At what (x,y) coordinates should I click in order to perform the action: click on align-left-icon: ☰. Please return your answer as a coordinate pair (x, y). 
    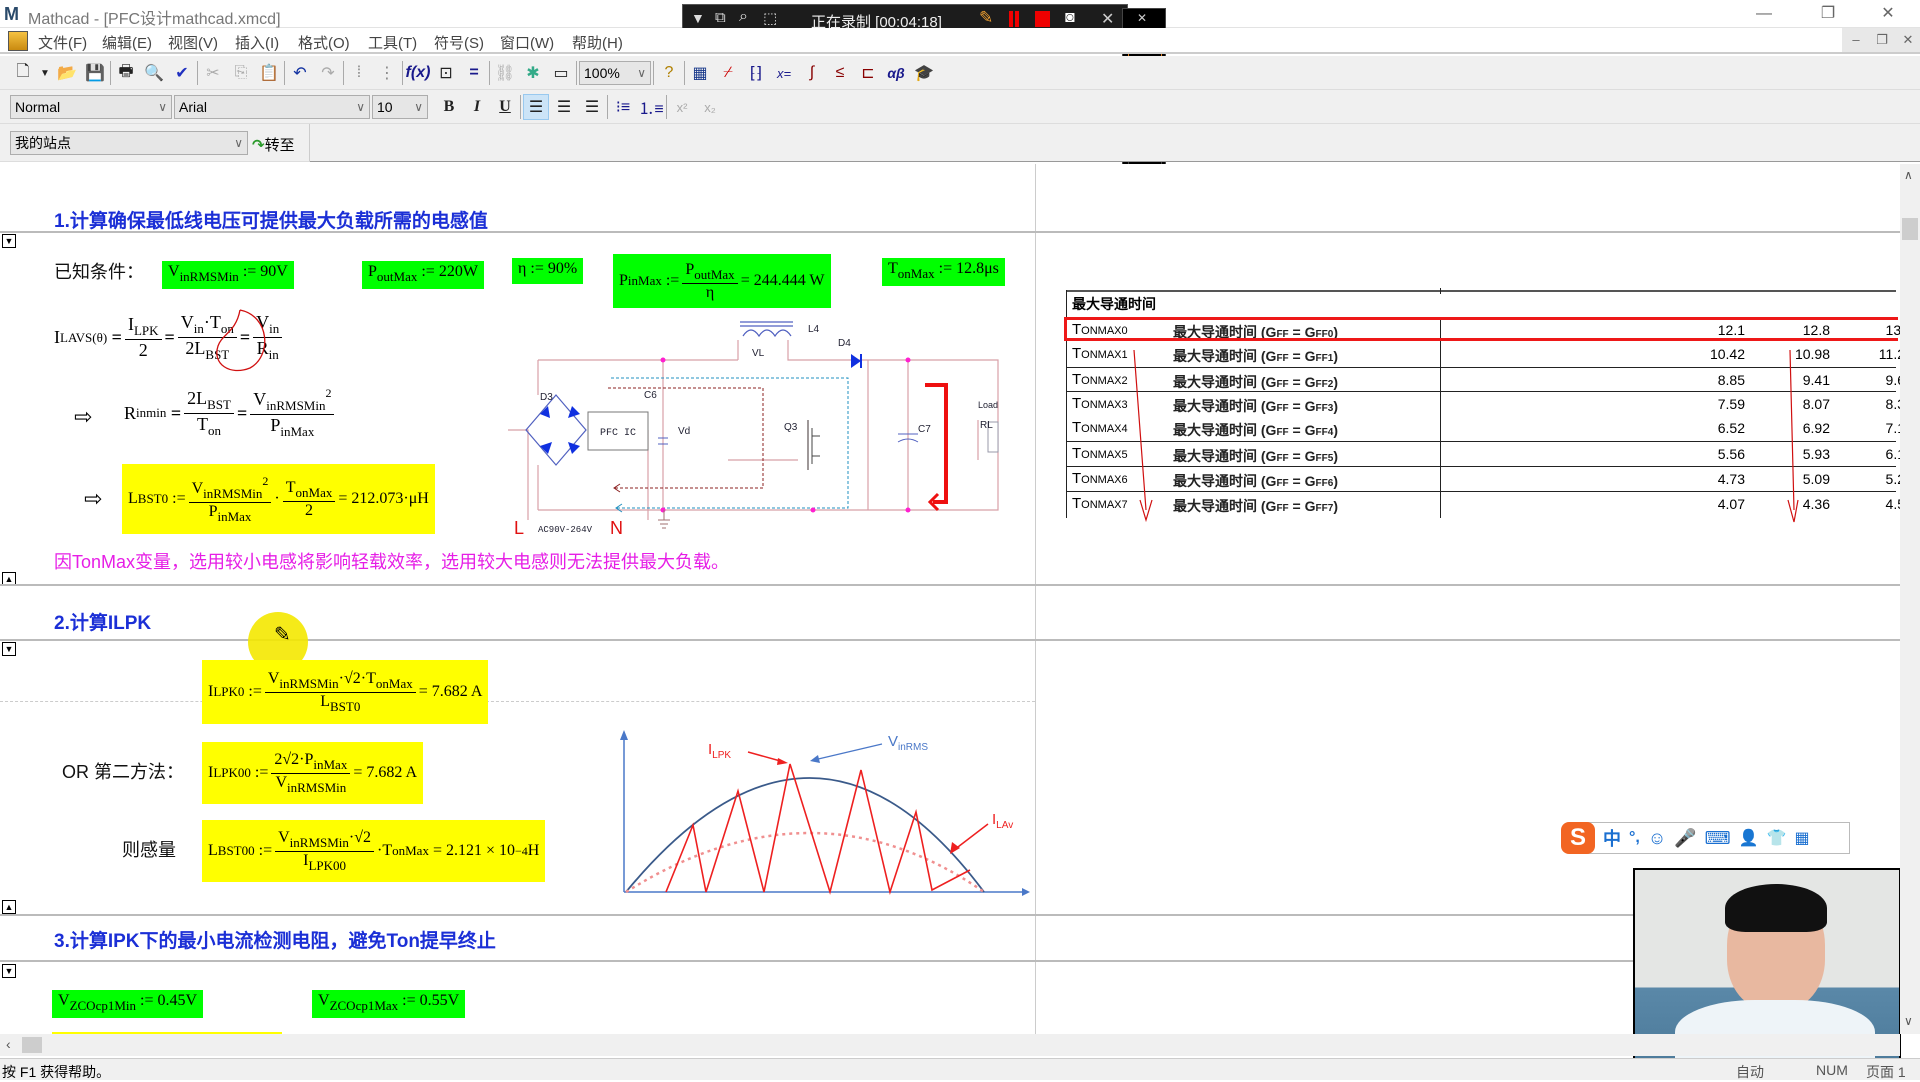
    Looking at the image, I should click on (536, 107).